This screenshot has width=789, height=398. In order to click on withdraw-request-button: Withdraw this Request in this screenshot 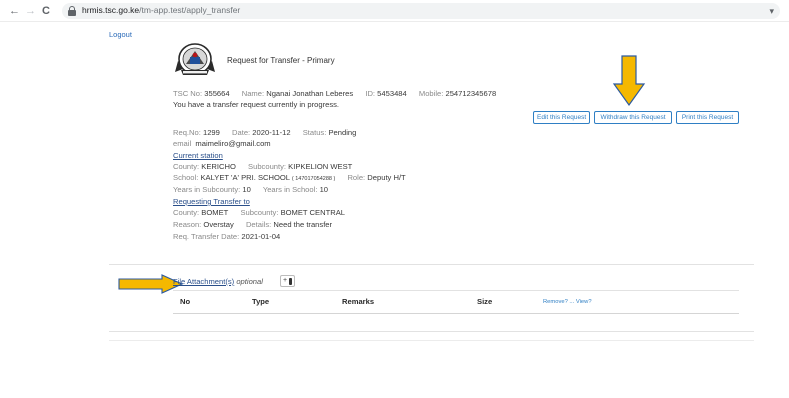, I will do `click(633, 117)`.